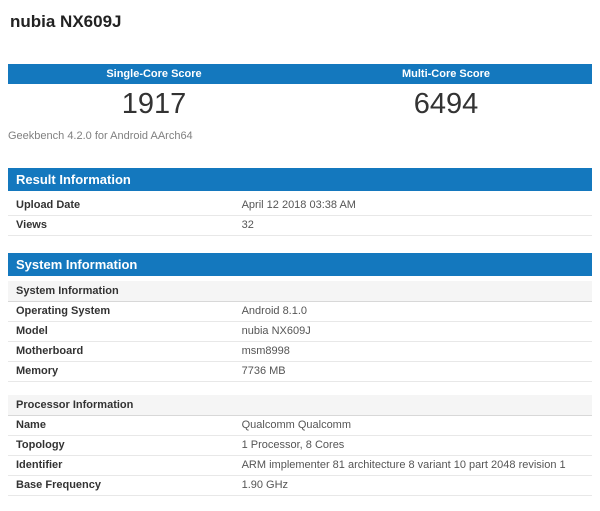 The height and width of the screenshot is (511, 600). I want to click on geekbench-version-caption: Geekbench 4.2.0 for Android AArch64, so click(100, 136).